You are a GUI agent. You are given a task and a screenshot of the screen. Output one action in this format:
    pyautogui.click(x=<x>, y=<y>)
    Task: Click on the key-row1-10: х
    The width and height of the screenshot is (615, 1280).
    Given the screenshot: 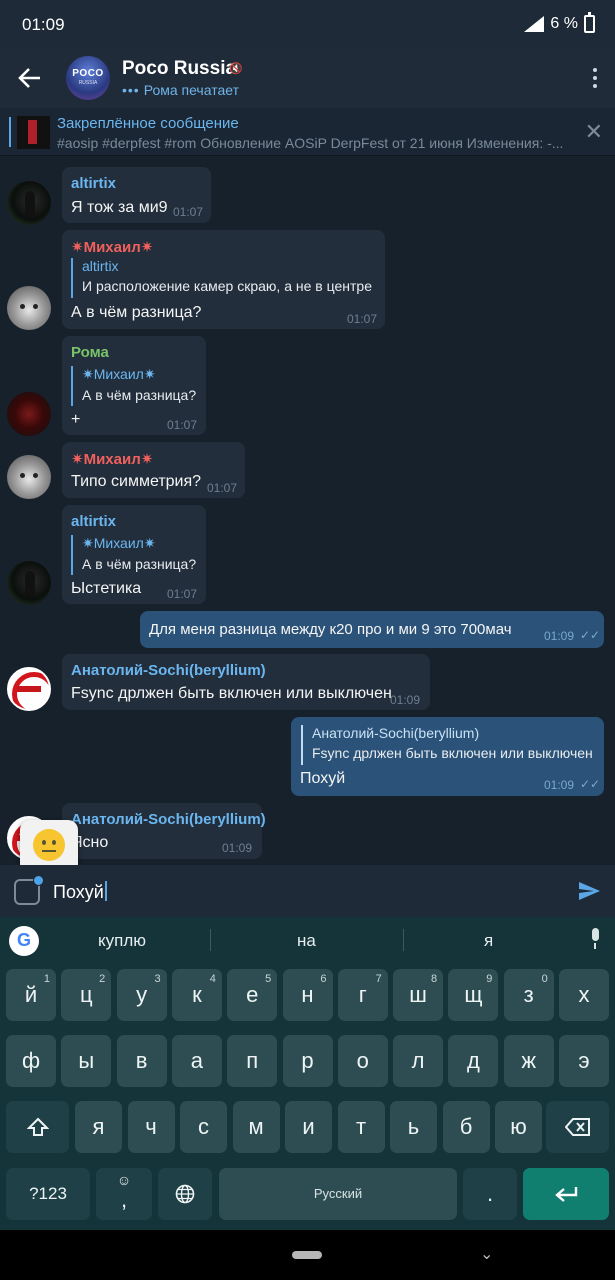 What is the action you would take?
    pyautogui.click(x=584, y=995)
    